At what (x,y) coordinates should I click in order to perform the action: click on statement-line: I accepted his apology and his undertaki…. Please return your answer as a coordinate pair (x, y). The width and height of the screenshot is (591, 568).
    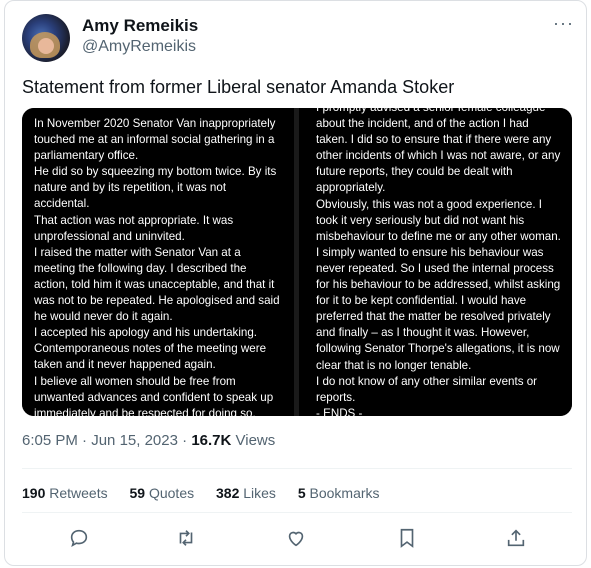
    Looking at the image, I should click on (146, 333).